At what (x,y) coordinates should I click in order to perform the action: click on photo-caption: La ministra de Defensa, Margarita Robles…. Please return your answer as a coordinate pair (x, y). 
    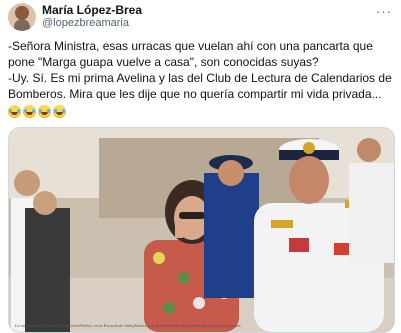
    Looking at the image, I should click on (128, 325).